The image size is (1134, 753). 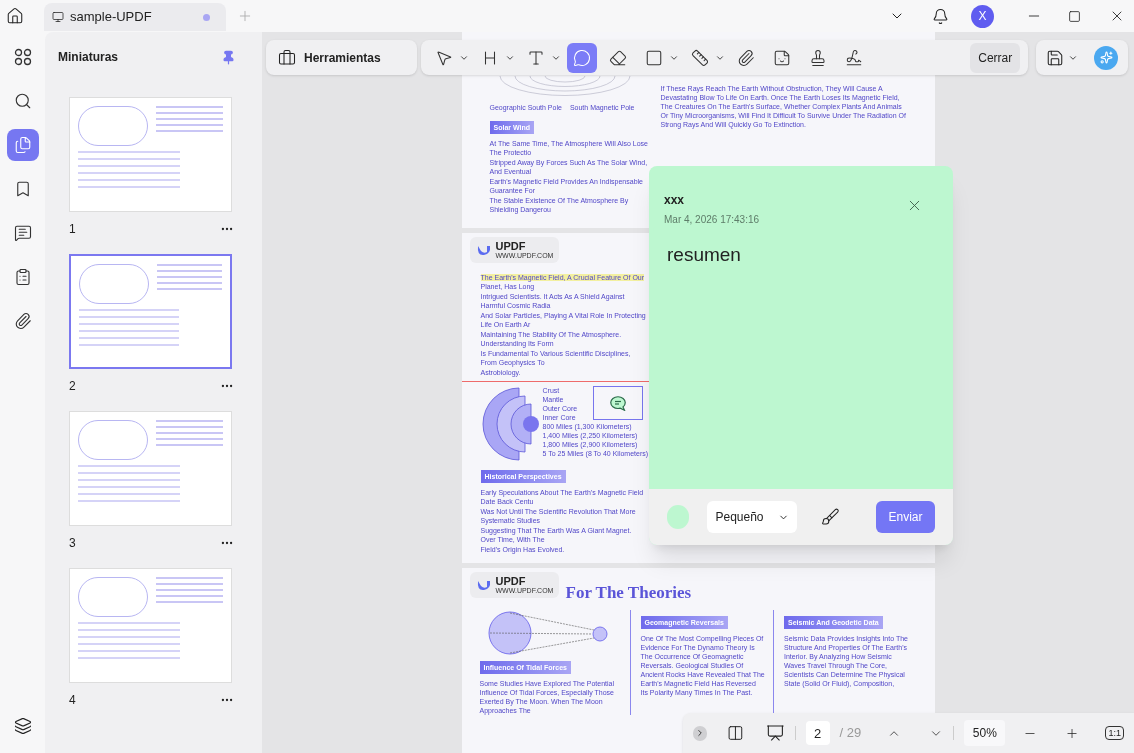 What do you see at coordinates (535, 57) in the screenshot?
I see `text-icon` at bounding box center [535, 57].